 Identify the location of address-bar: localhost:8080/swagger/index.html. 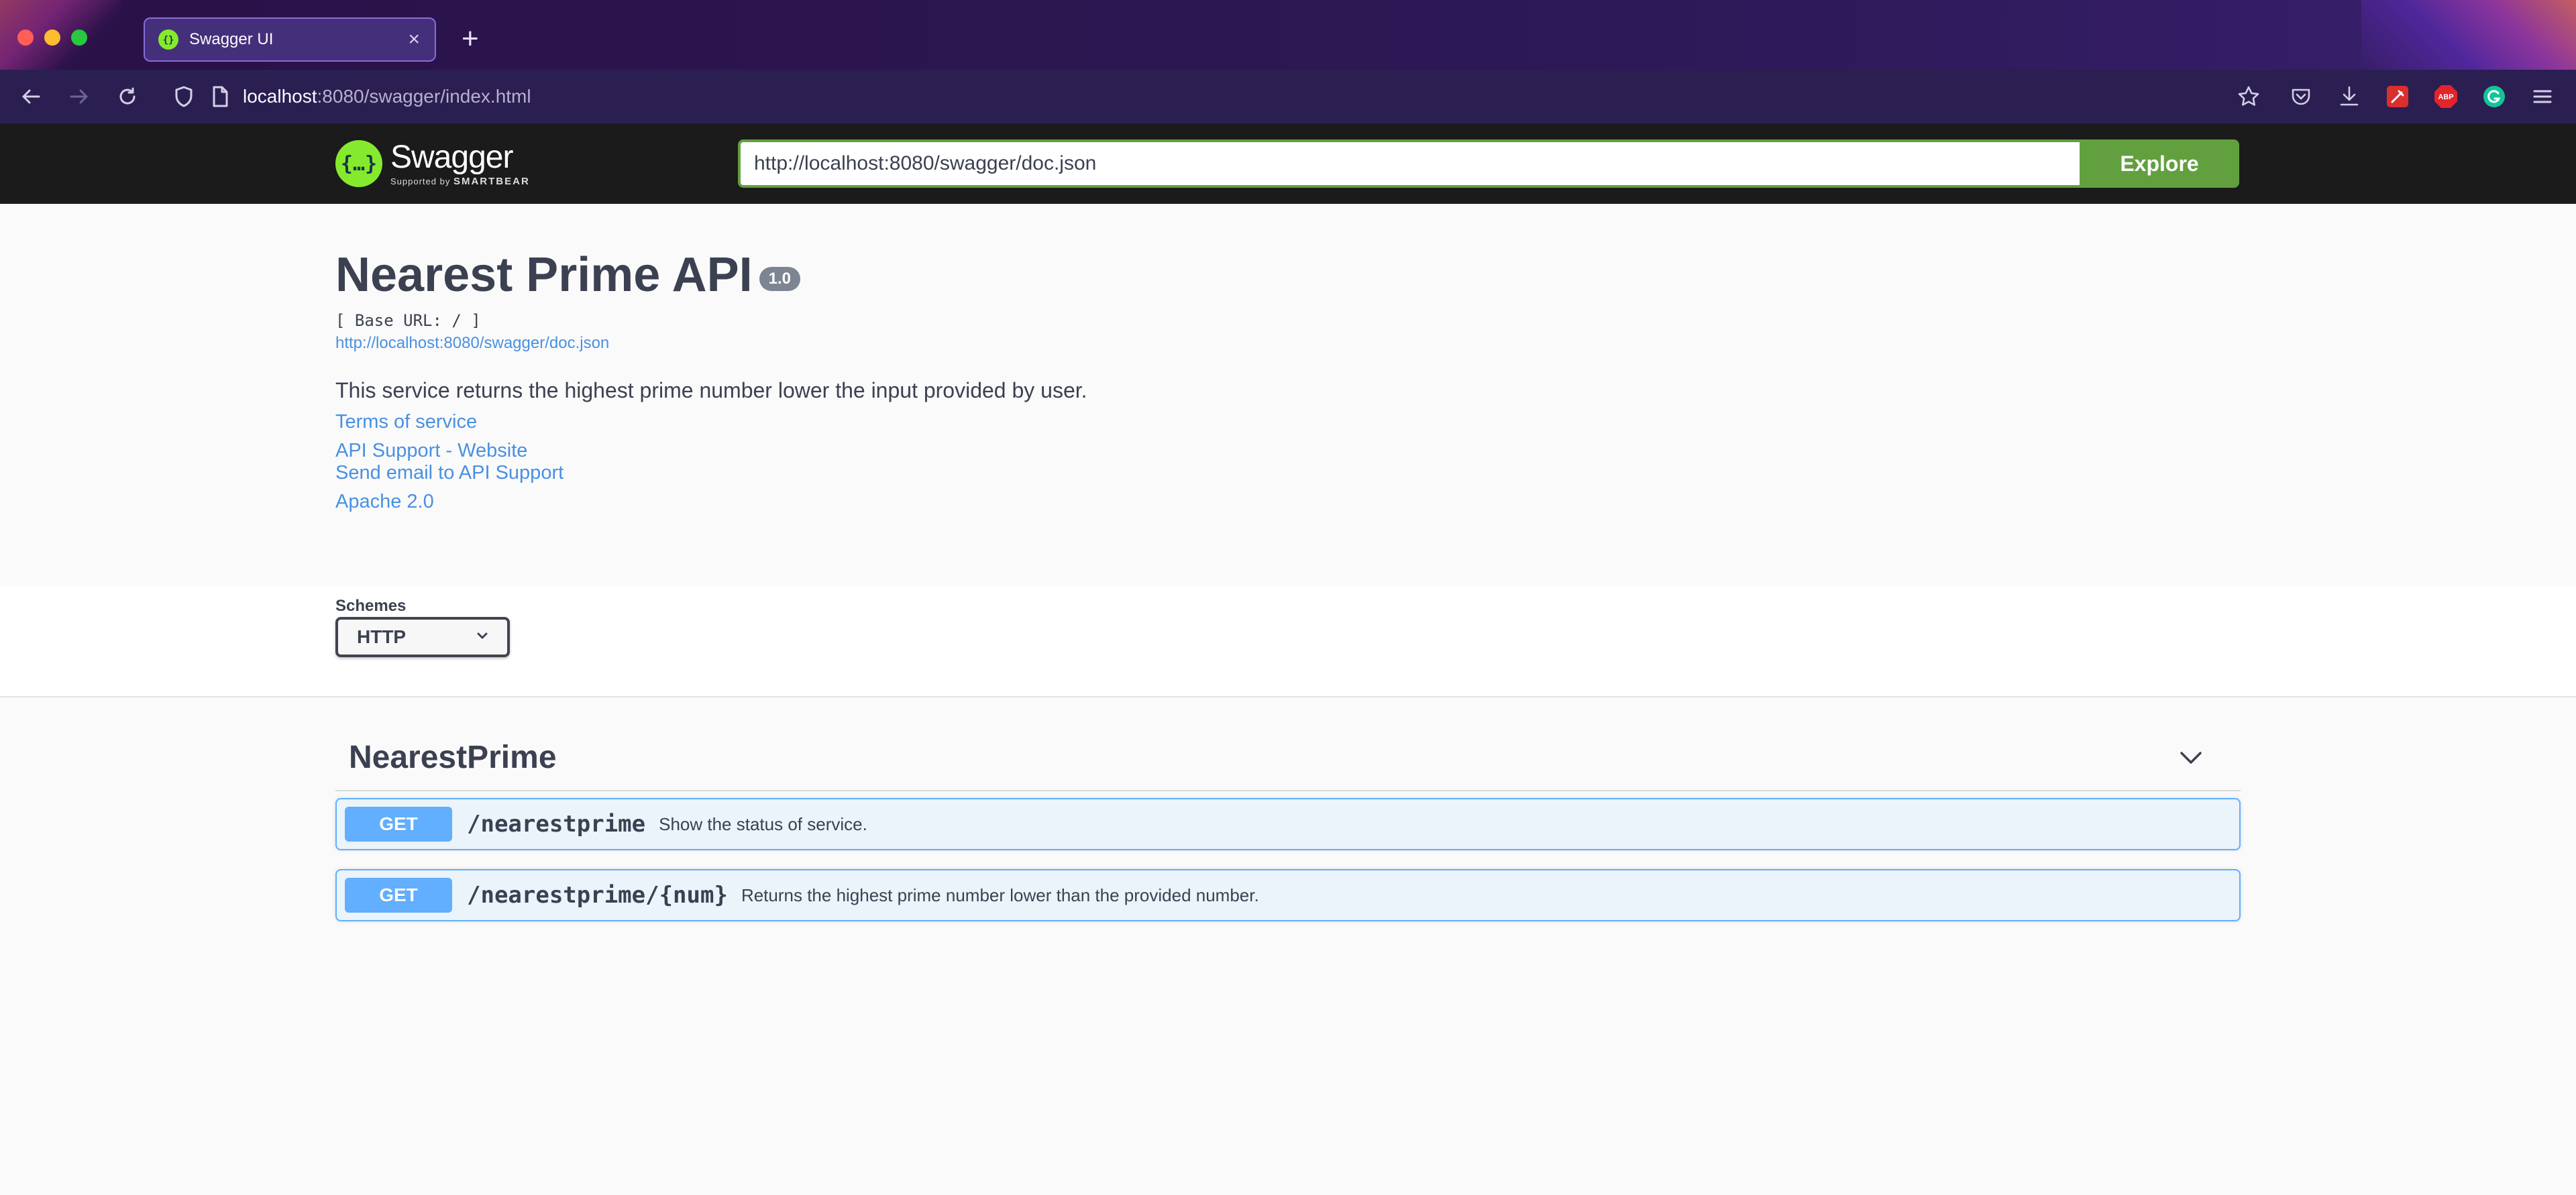
(1221, 96).